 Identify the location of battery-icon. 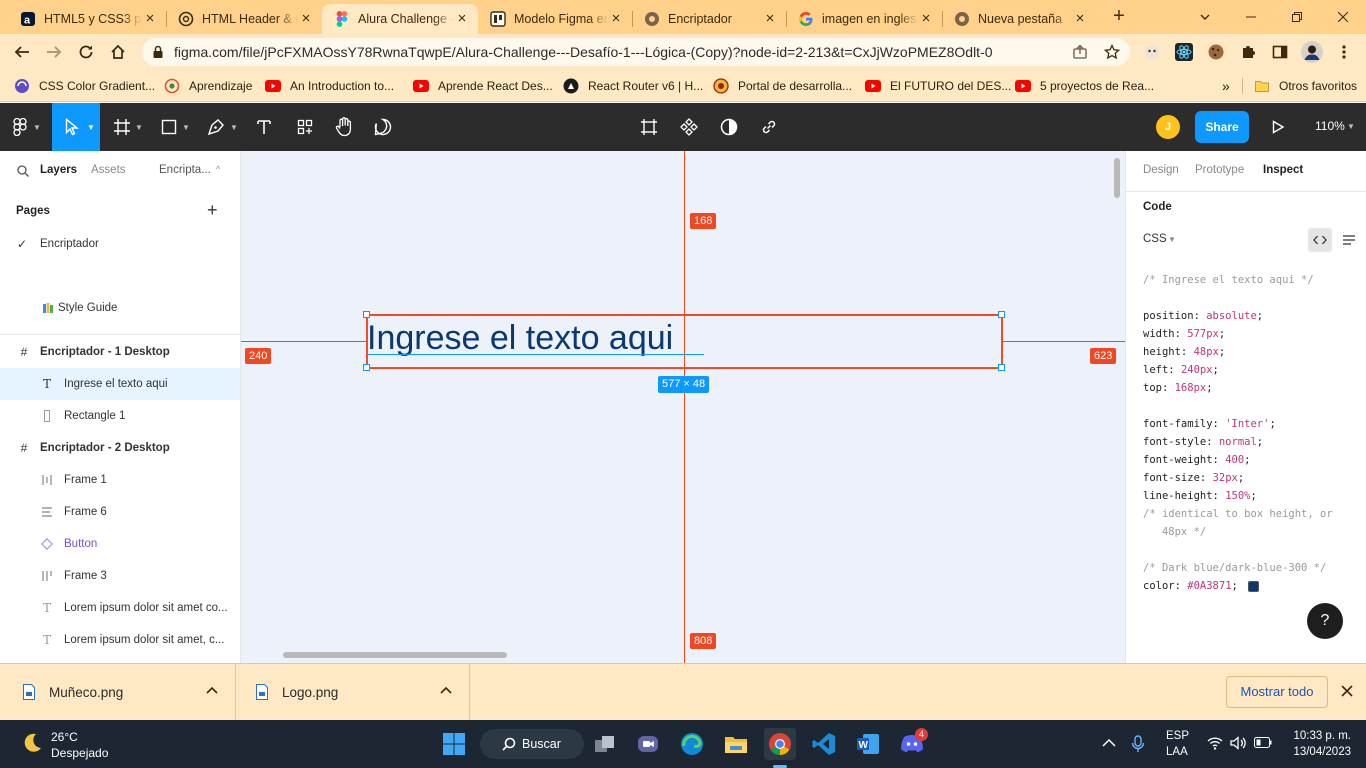
(1263, 742).